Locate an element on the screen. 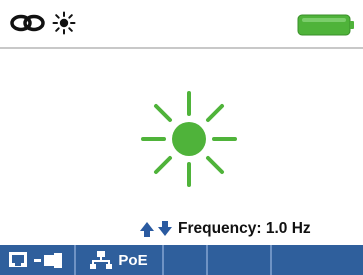 The image size is (363, 275). chain-link-icon is located at coordinates (27, 23).